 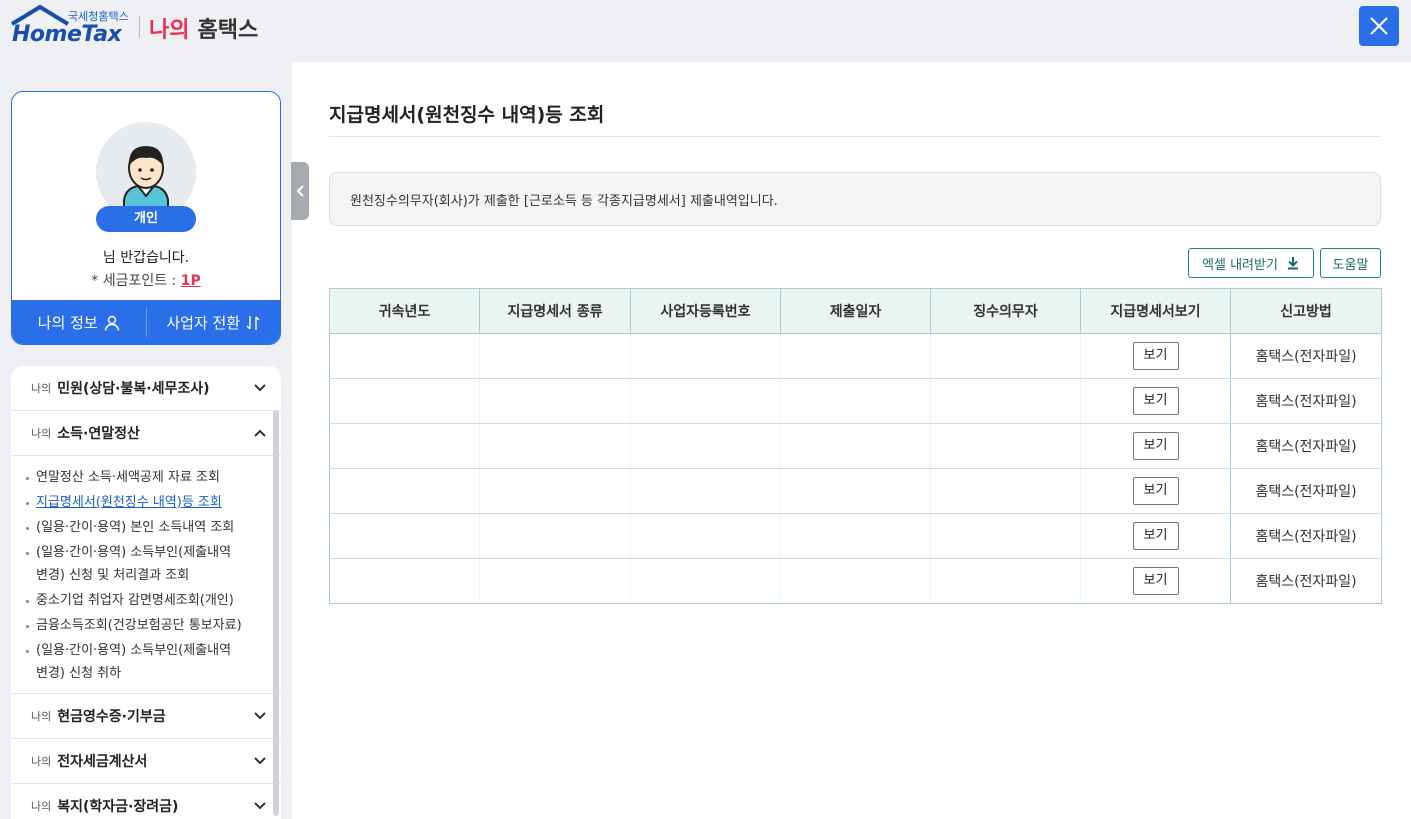 What do you see at coordinates (153, 527) in the screenshot?
I see `submenu-item: (일용·간이·용역) 본인 소득내역 조회` at bounding box center [153, 527].